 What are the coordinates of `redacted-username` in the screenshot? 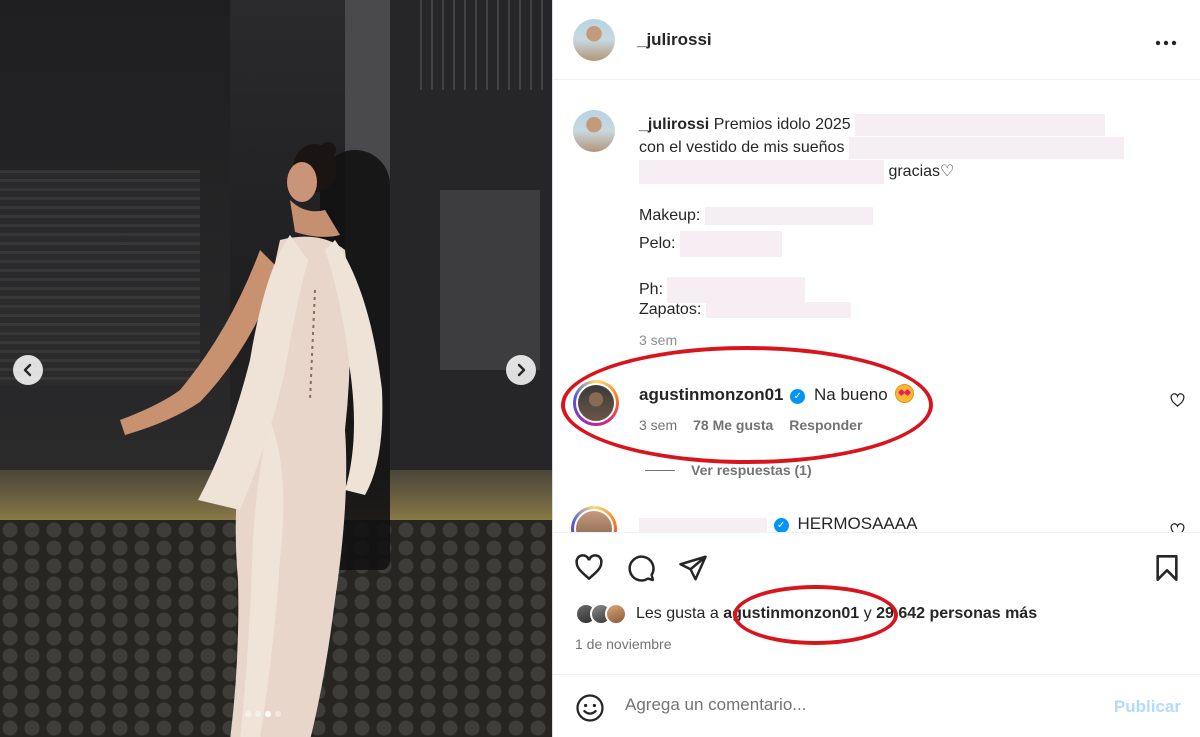 It's located at (703, 524).